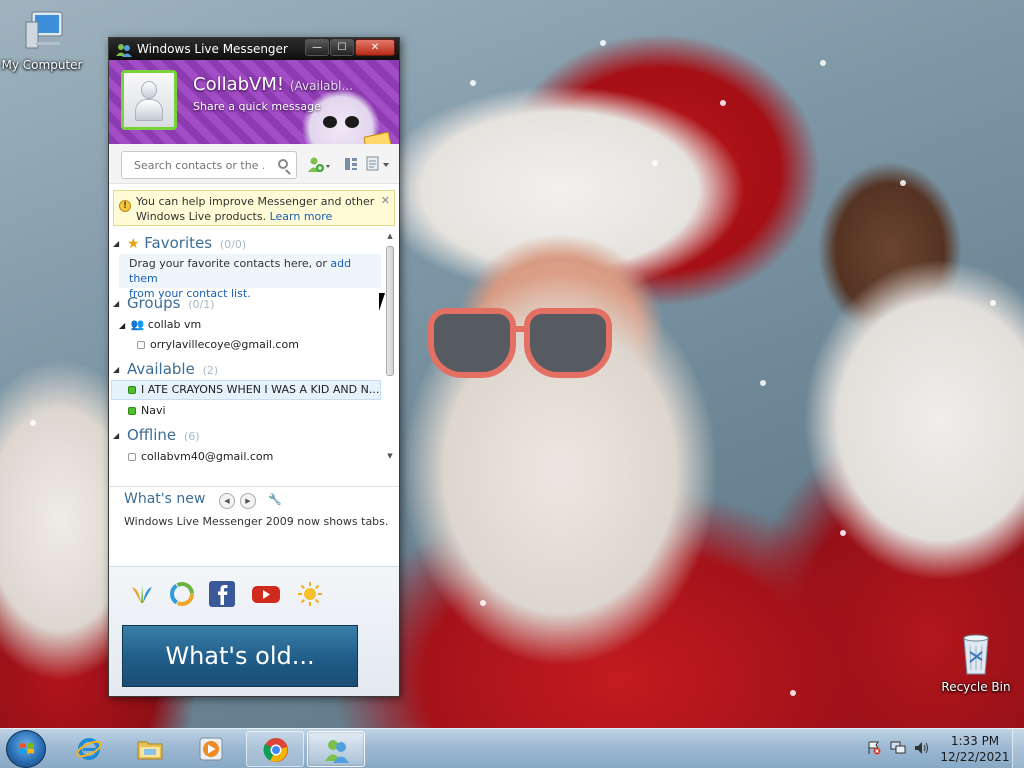  Describe the element at coordinates (283, 164) in the screenshot. I see `search-icon` at that location.